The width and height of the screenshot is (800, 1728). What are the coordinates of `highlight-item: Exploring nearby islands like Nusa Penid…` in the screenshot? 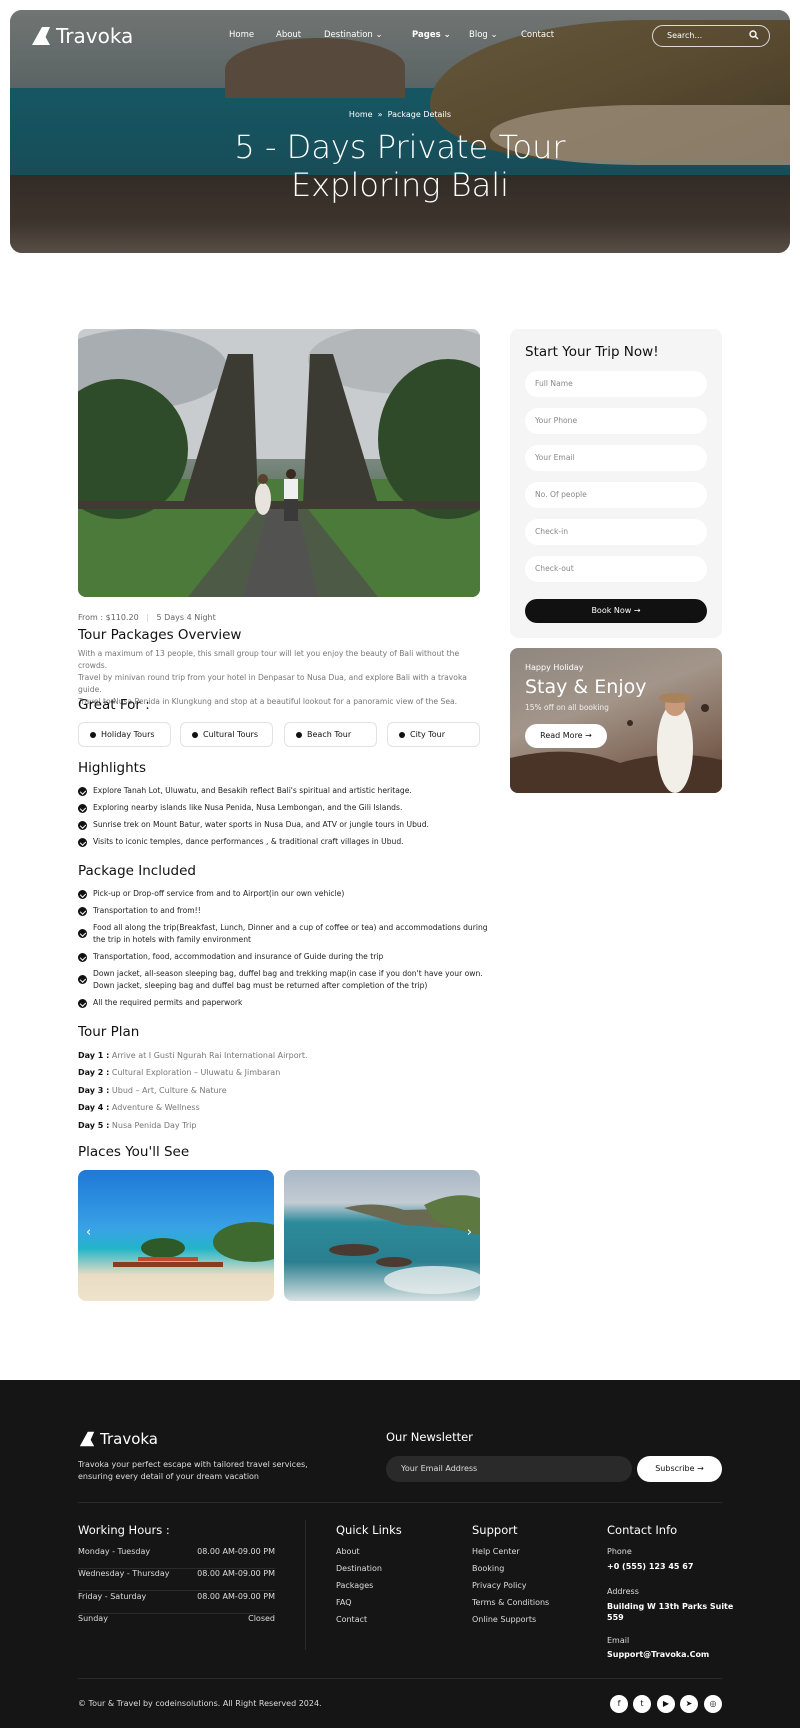 It's located at (283, 808).